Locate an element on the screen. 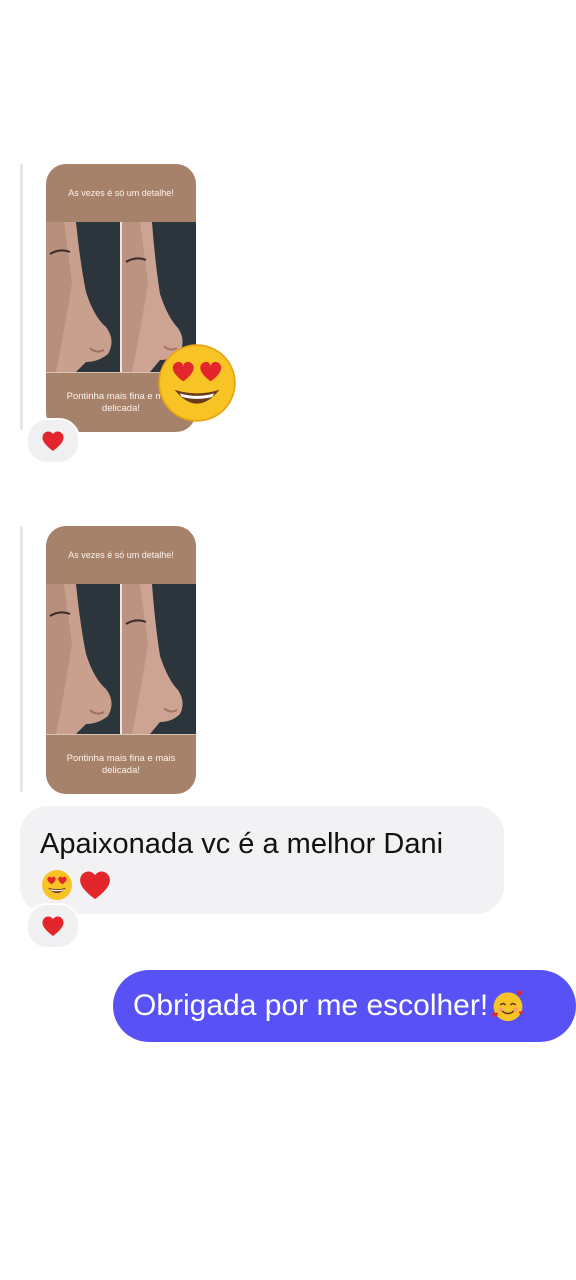 This screenshot has width=576, height=1280. story-bottom-caption: Pontinha mais fina e mais delicada! is located at coordinates (121, 764).